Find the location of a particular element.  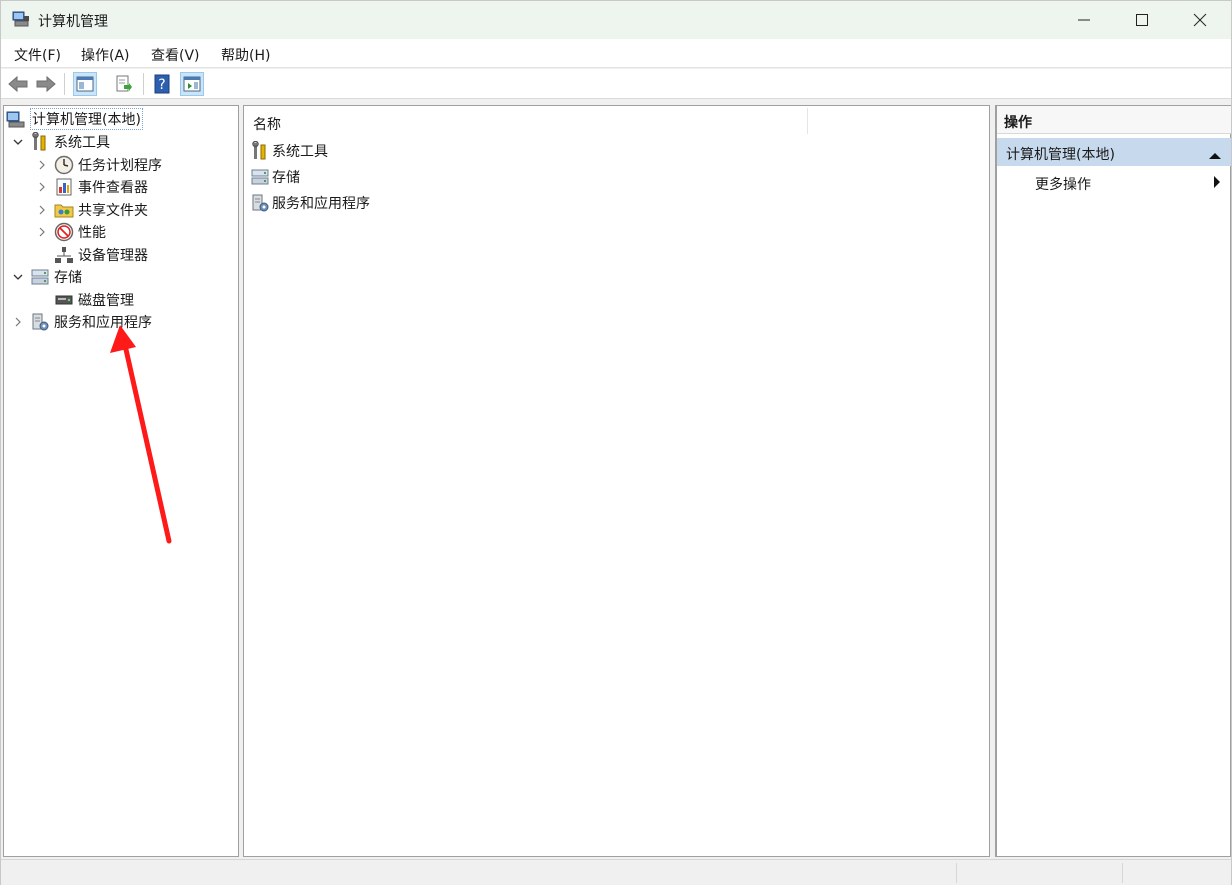

toolbar: ? is located at coordinates (616, 84).